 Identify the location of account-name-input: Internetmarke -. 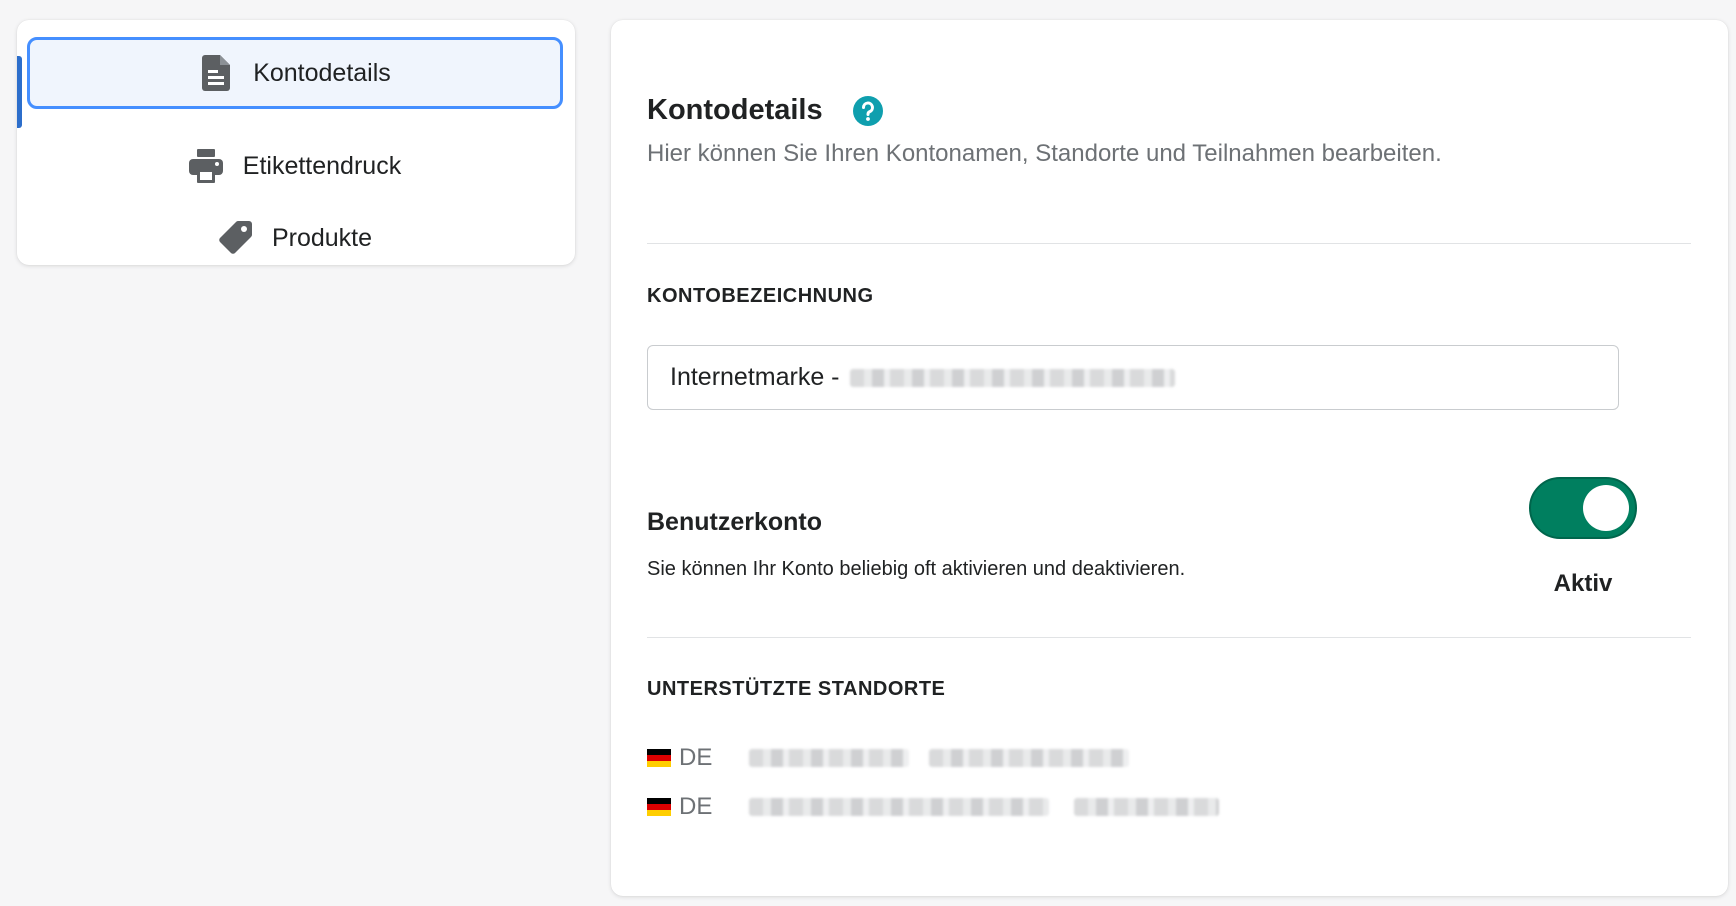
(1133, 377).